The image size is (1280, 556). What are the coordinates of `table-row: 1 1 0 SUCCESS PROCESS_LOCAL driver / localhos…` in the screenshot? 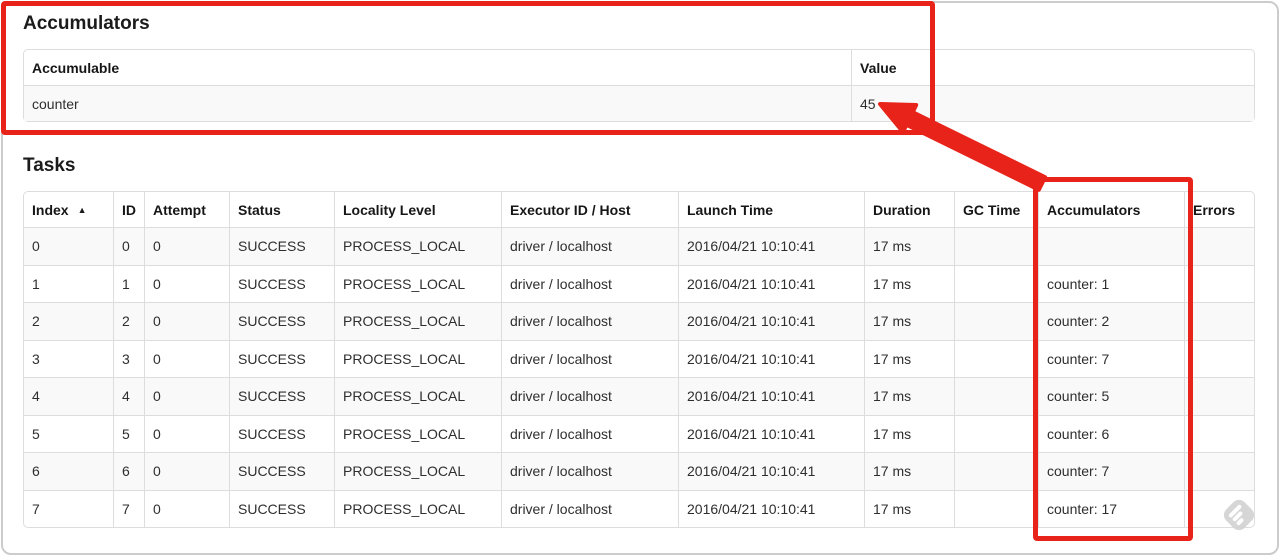 It's located at (639, 283).